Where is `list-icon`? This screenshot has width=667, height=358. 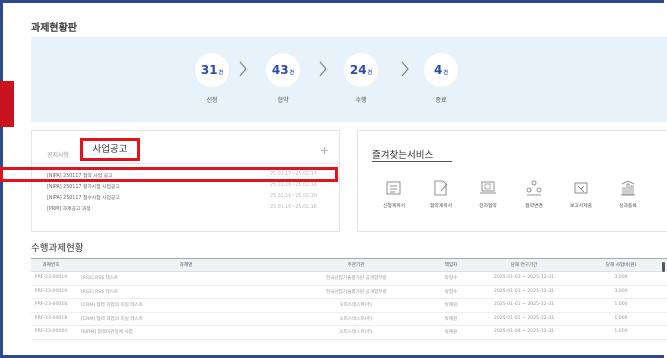 list-icon is located at coordinates (393, 188).